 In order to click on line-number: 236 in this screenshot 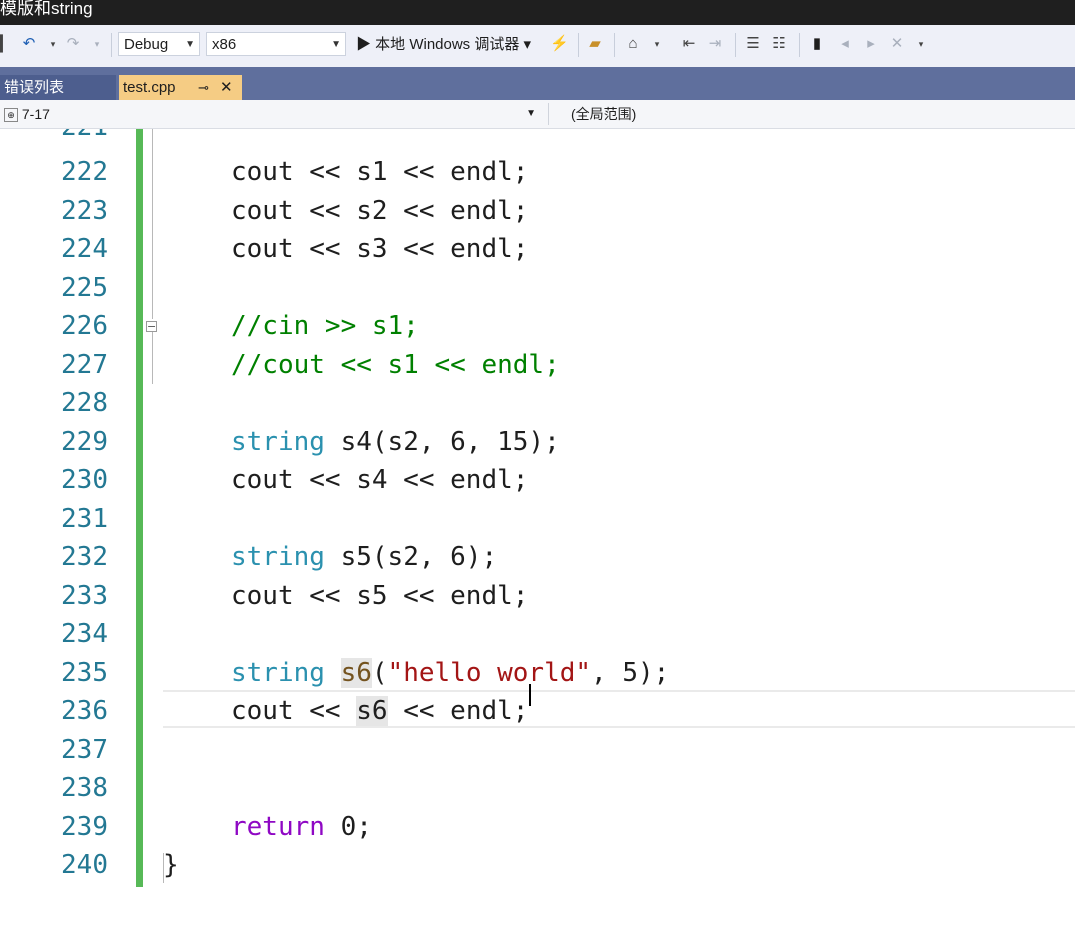, I will do `click(84, 711)`.